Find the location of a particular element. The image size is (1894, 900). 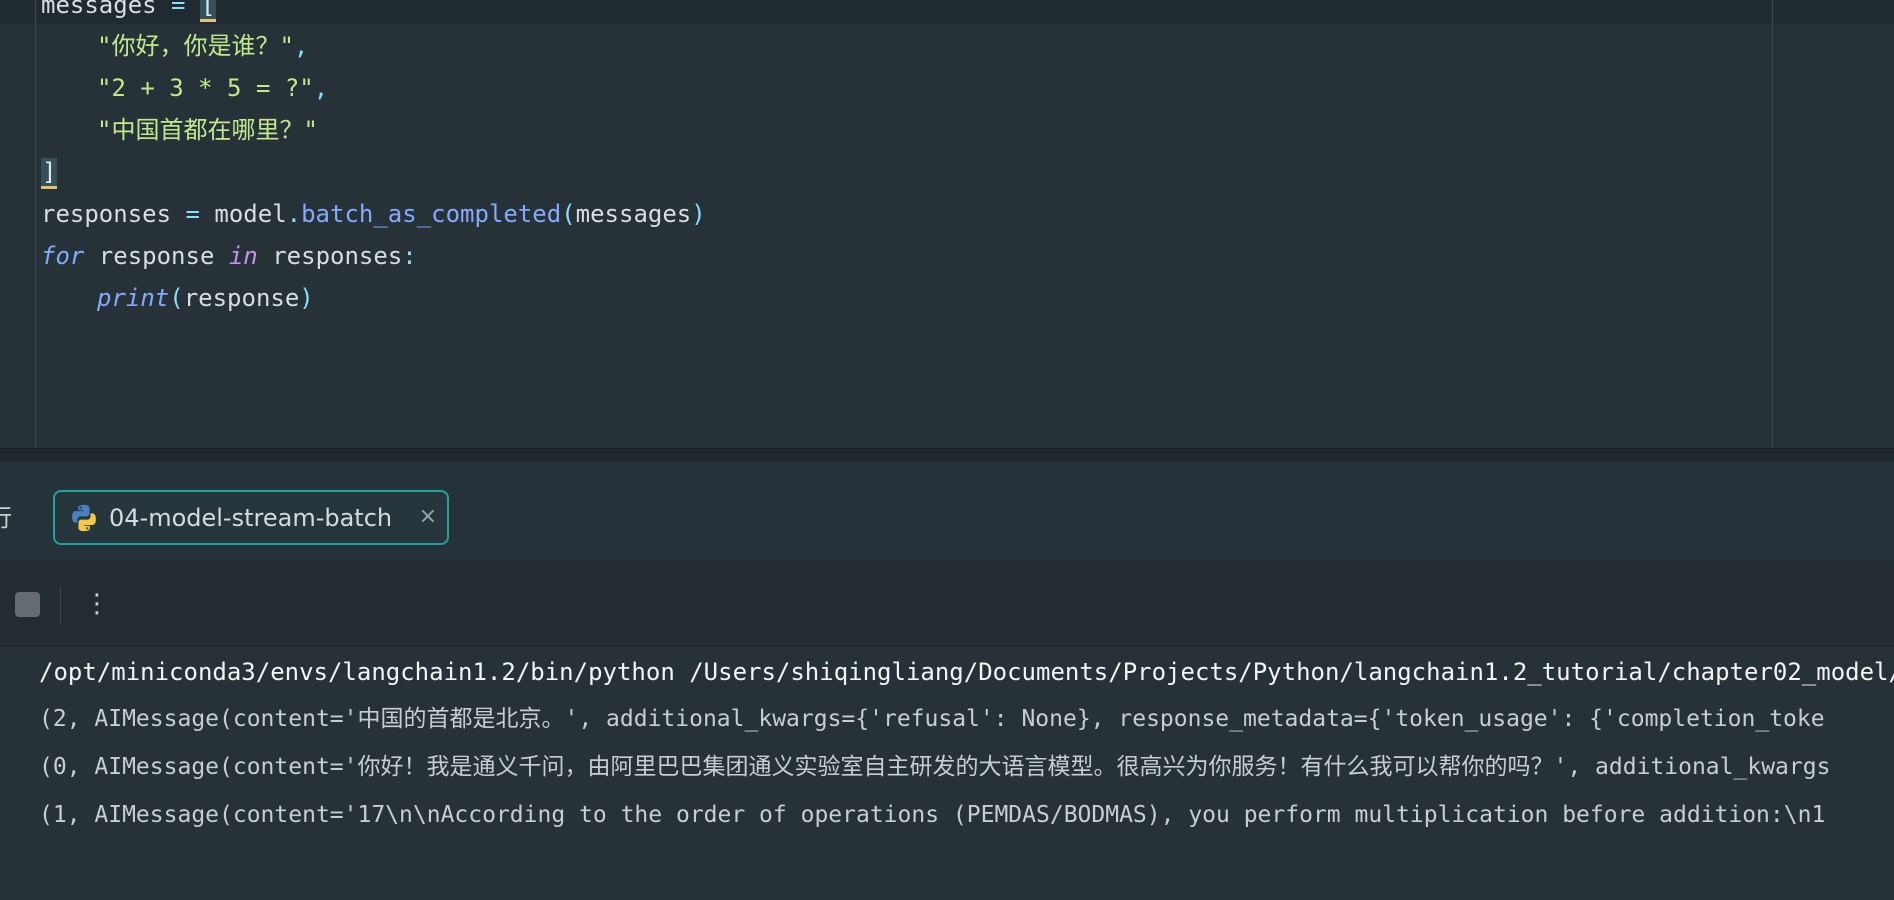

gutter-divider is located at coordinates (35, 224).